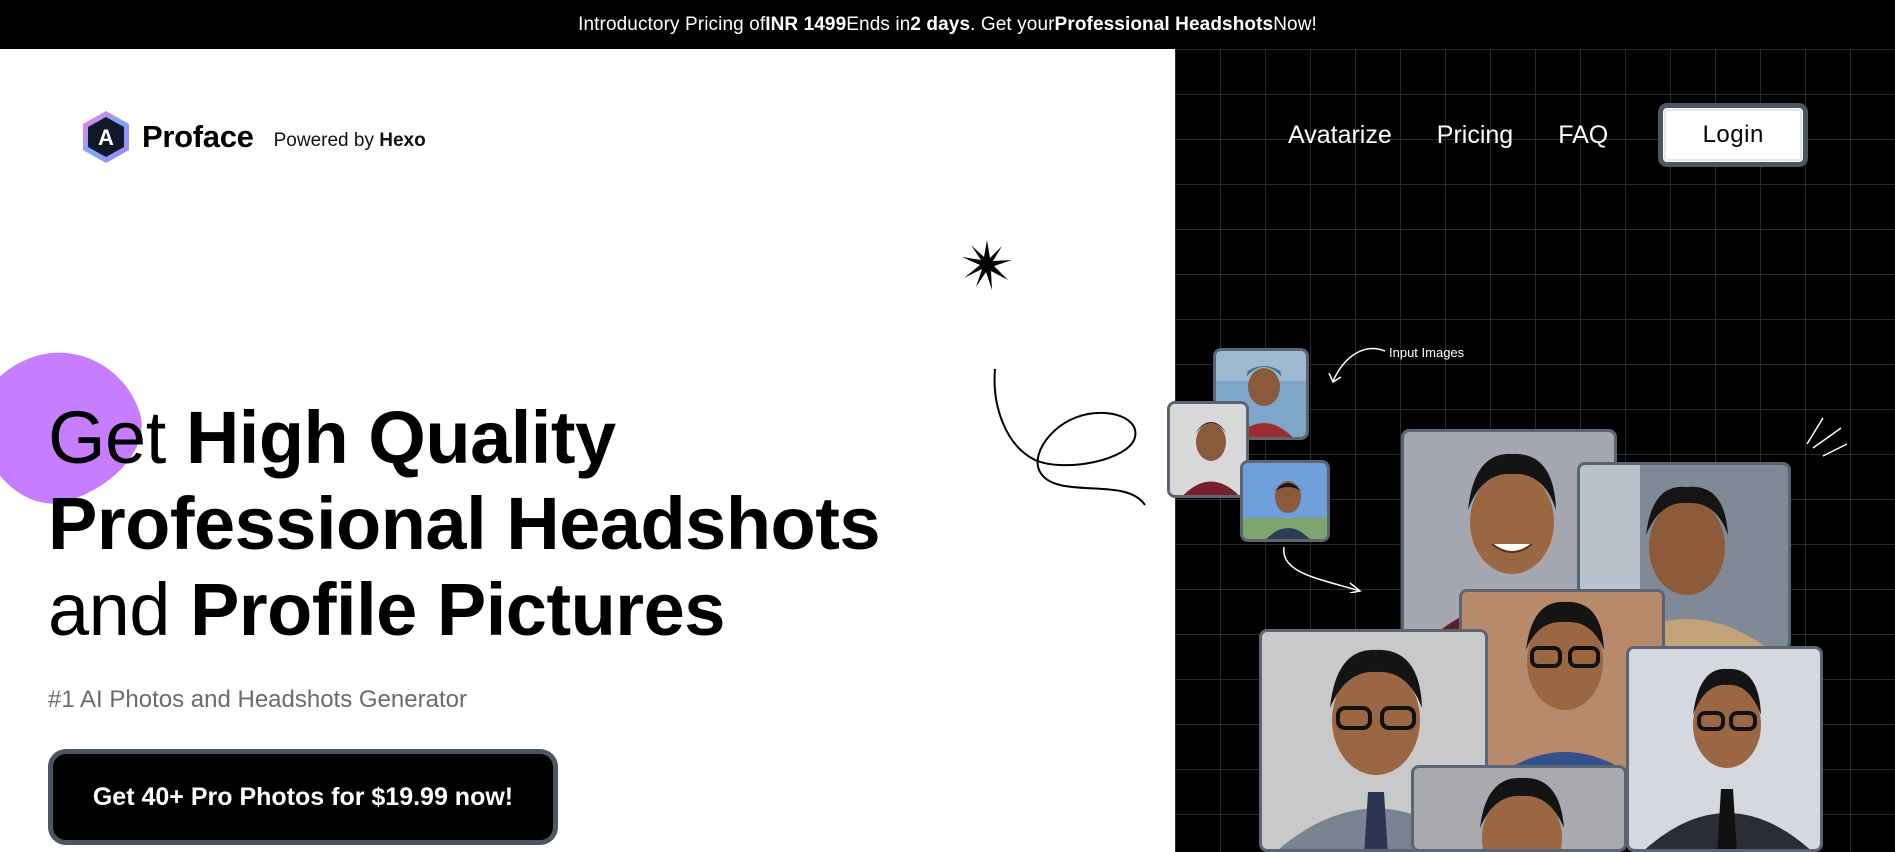 Image resolution: width=1895 pixels, height=852 pixels. I want to click on nav-avatarize: Avatarize, so click(1340, 135).